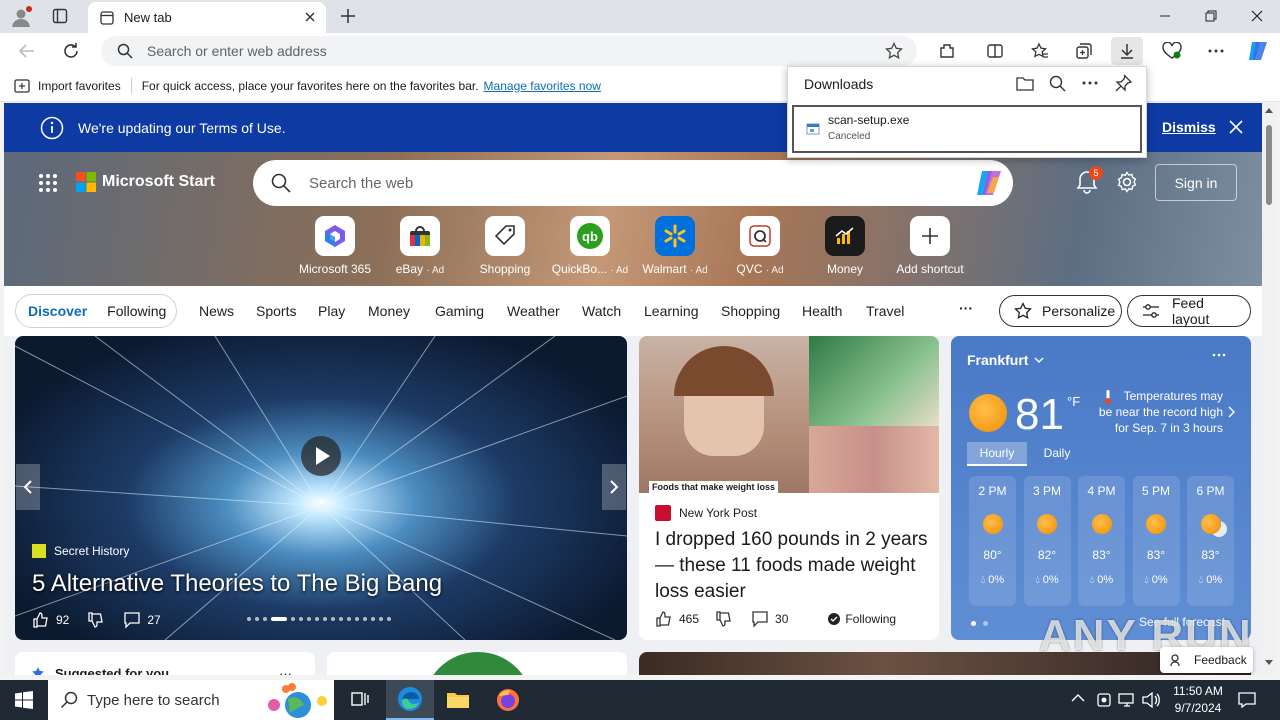 Image resolution: width=1280 pixels, height=720 pixels. Describe the element at coordinates (1269, 389) in the screenshot. I see `page-scrollbar` at that location.